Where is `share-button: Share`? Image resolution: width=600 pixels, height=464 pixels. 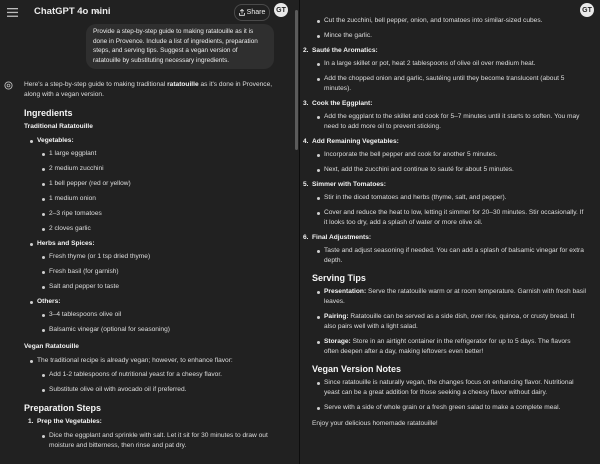 share-button: Share is located at coordinates (252, 12).